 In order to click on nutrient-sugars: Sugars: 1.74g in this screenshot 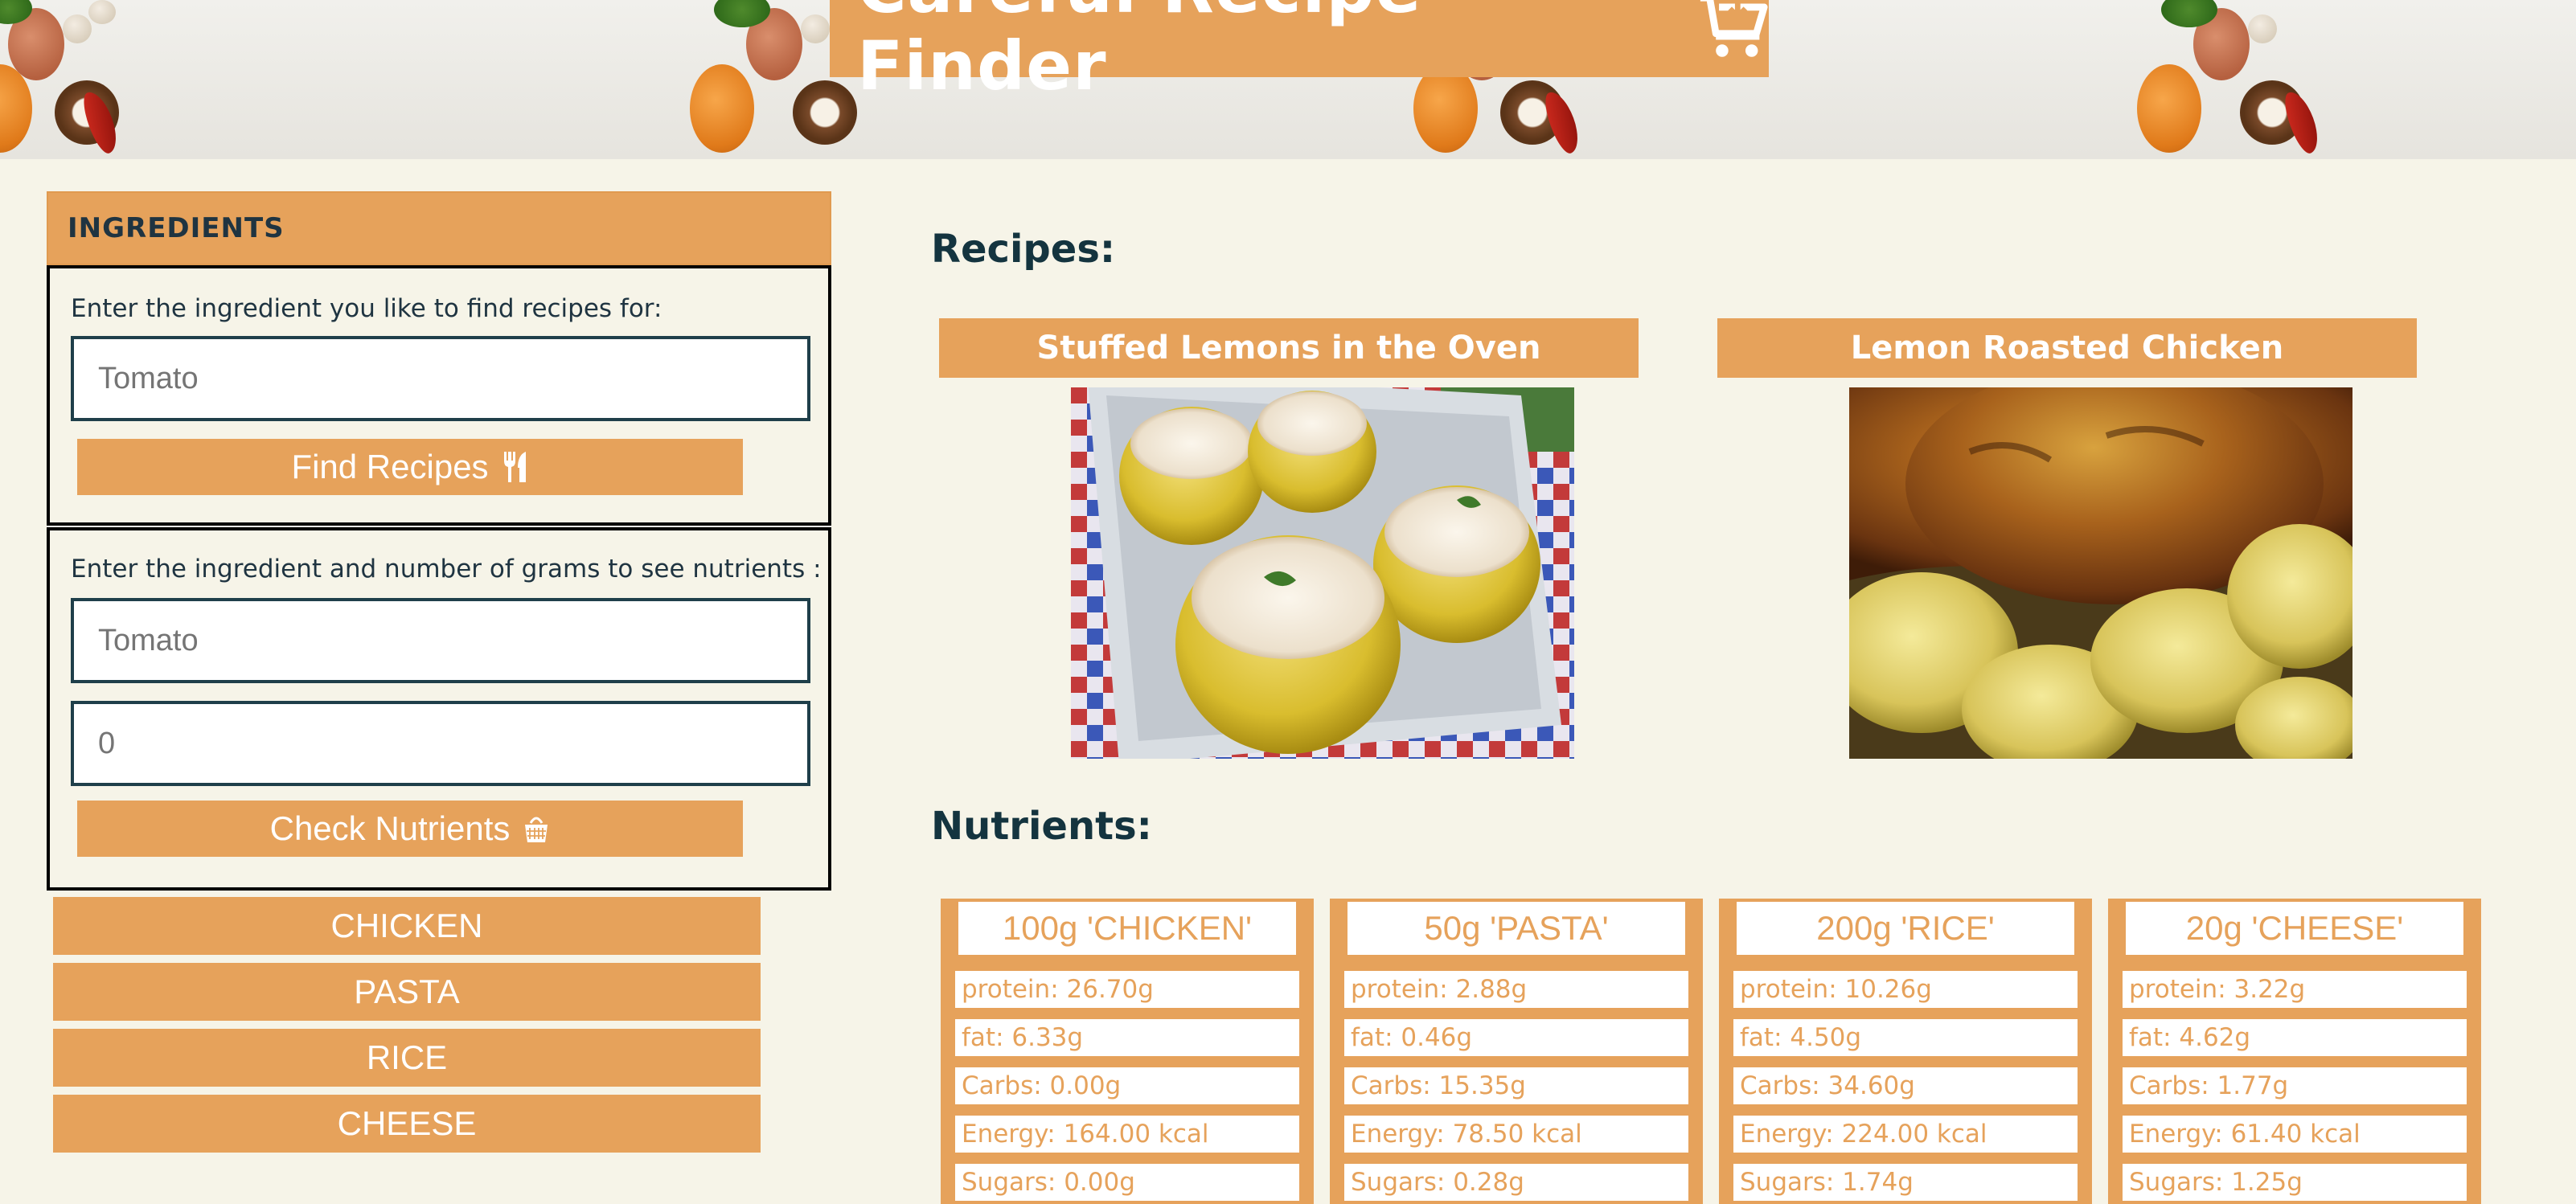, I will do `click(1906, 1182)`.